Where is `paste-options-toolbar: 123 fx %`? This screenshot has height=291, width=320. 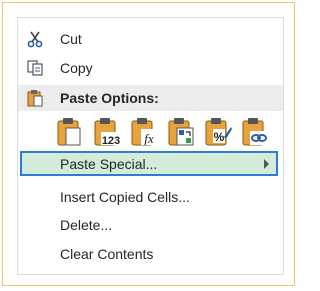
paste-options-toolbar: 123 fx % is located at coordinates (166, 131).